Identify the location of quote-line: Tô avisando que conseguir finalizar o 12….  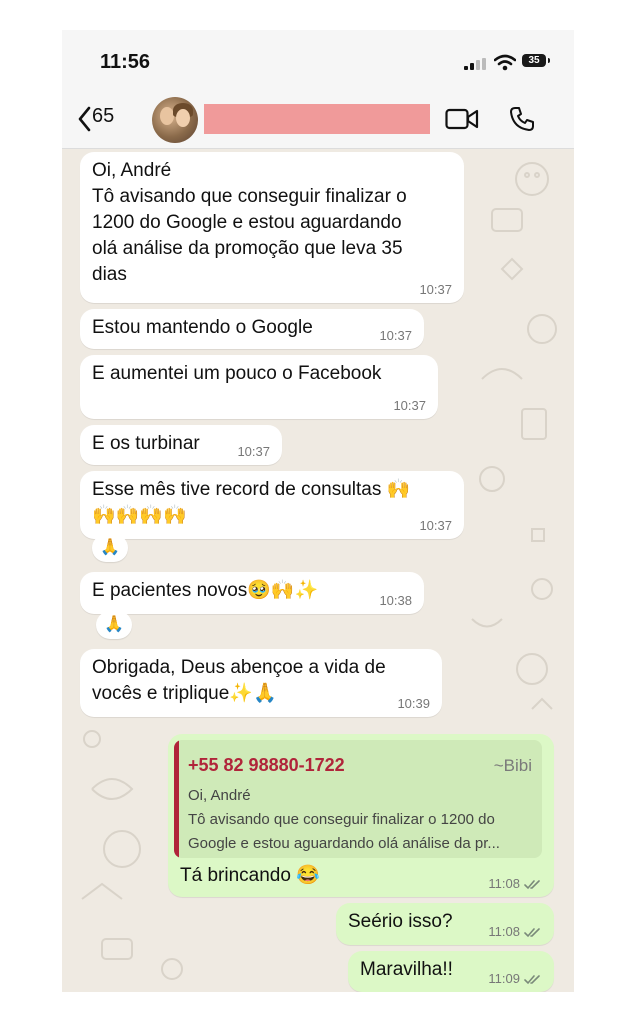
(341, 819).